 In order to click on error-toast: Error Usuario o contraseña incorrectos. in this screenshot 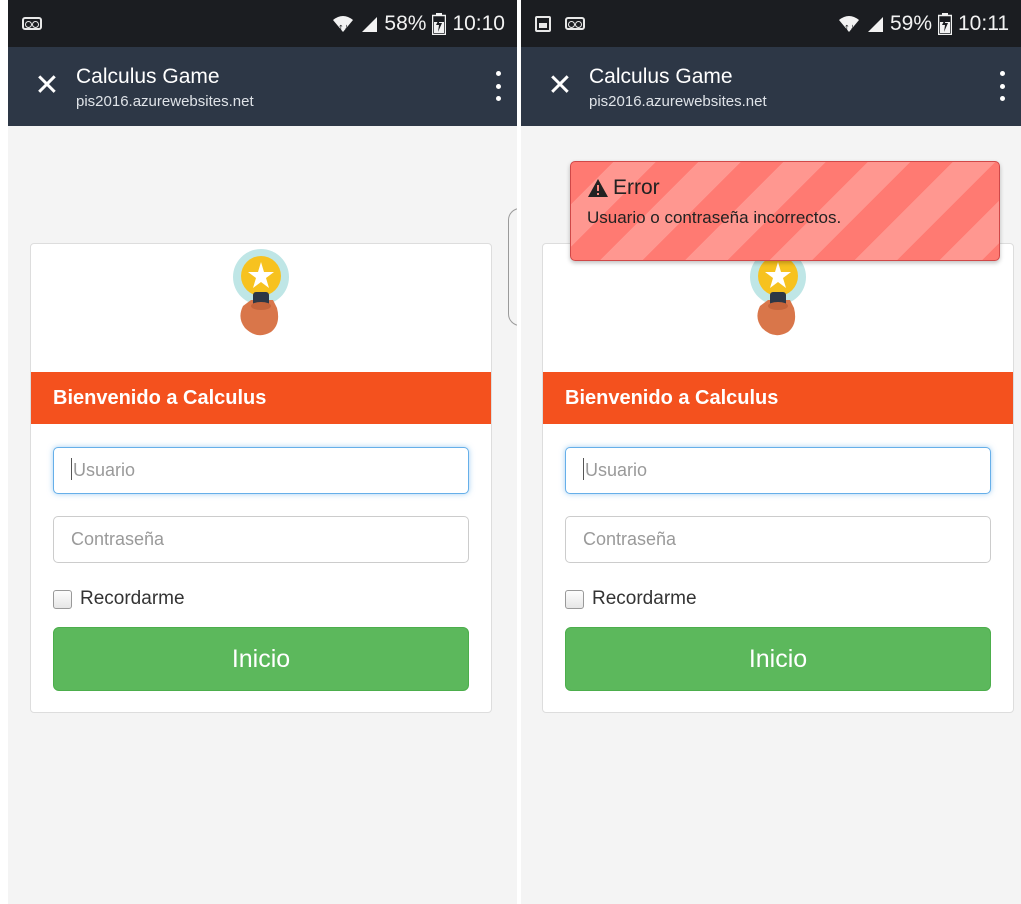, I will do `click(785, 211)`.